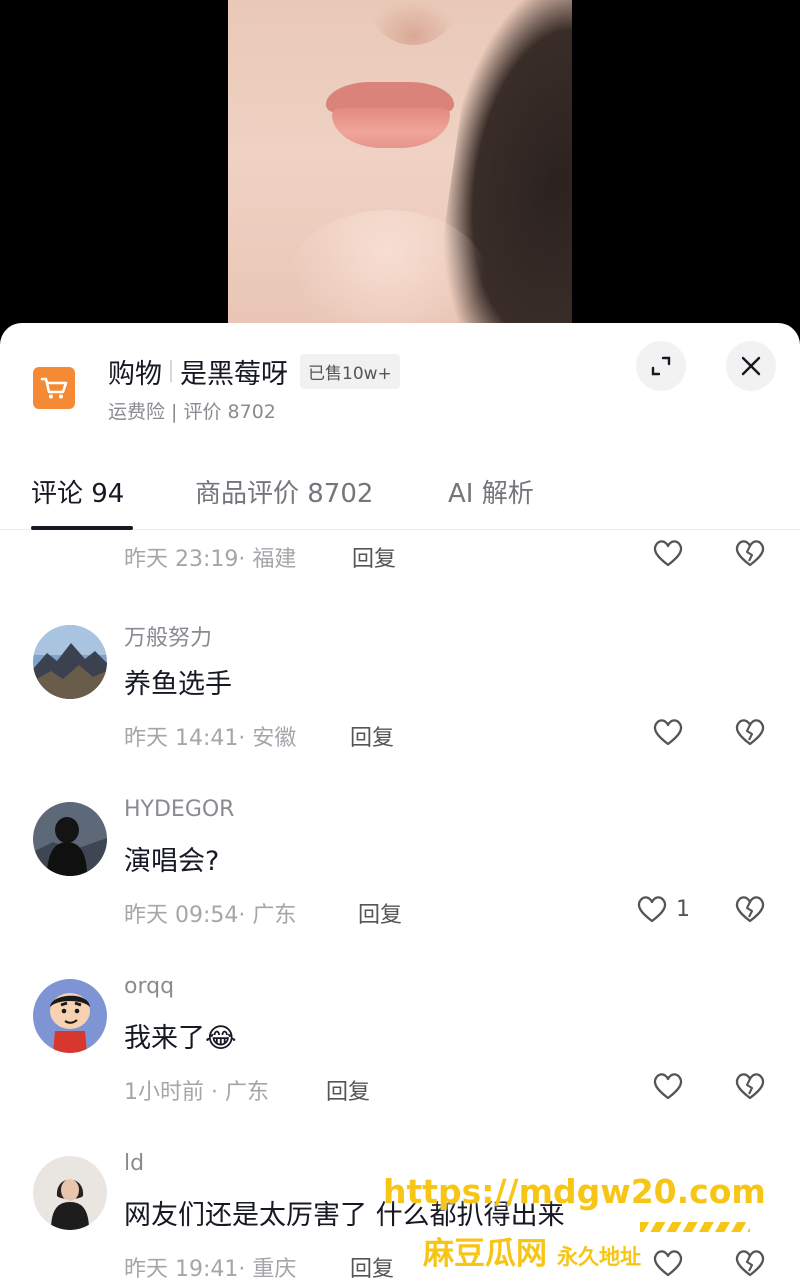 Image resolution: width=800 pixels, height=1280 pixels. Describe the element at coordinates (234, 374) in the screenshot. I see `shop-name: 是黑莓呀` at that location.